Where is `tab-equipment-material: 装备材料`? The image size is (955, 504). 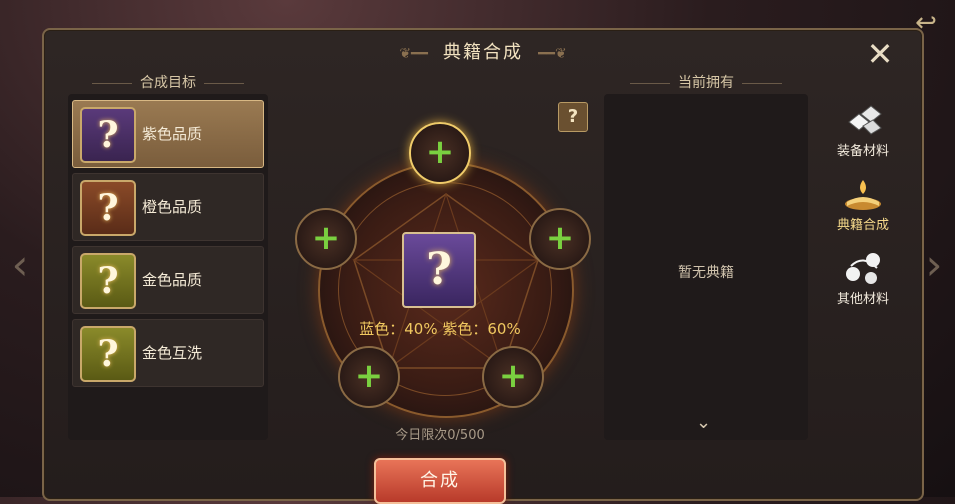
tab-equipment-material: 装备材料 is located at coordinates (863, 137).